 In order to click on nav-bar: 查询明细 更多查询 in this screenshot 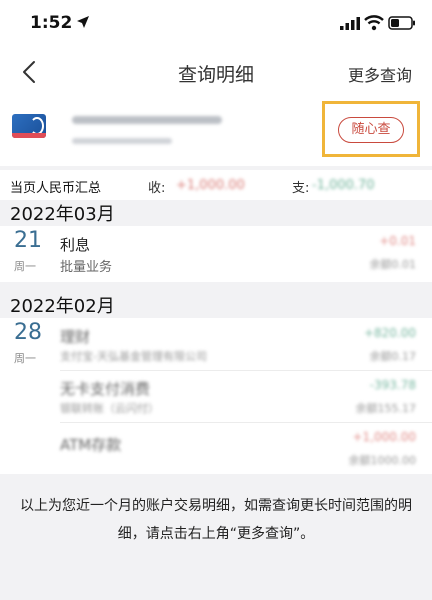, I will do `click(216, 73)`.